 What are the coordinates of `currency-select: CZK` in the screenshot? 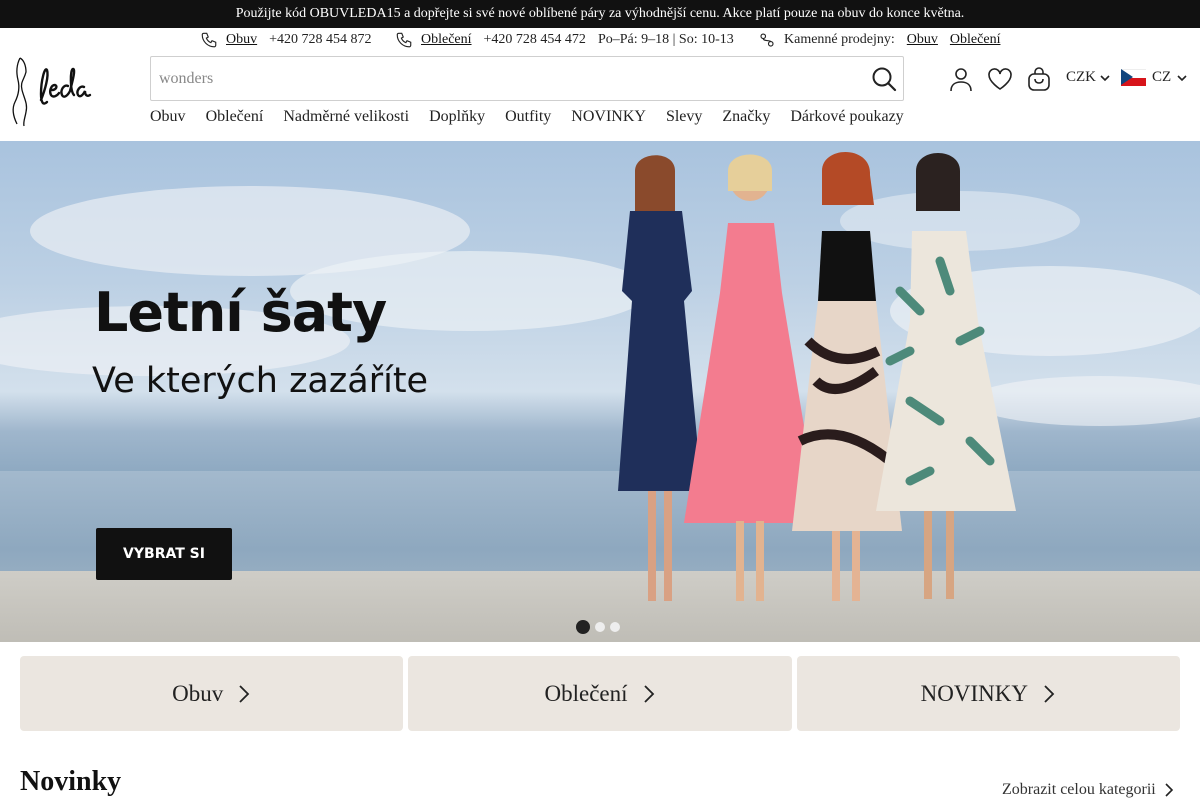 It's located at (1088, 77).